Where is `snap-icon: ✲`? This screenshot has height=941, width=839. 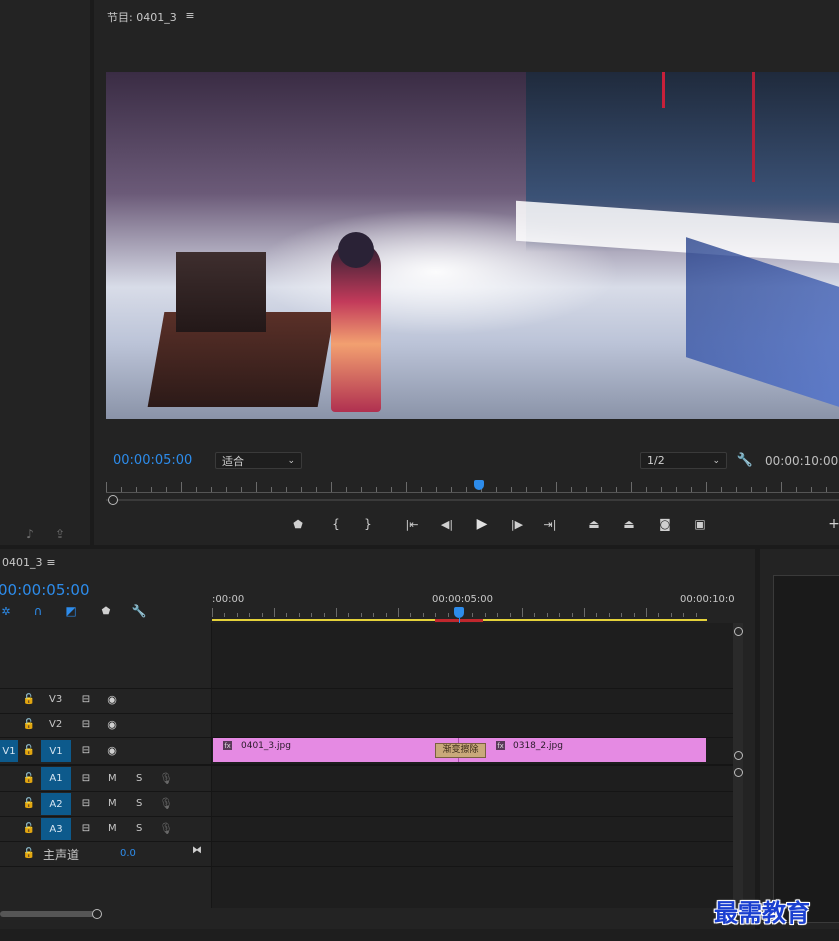
snap-icon: ✲ is located at coordinates (6, 611).